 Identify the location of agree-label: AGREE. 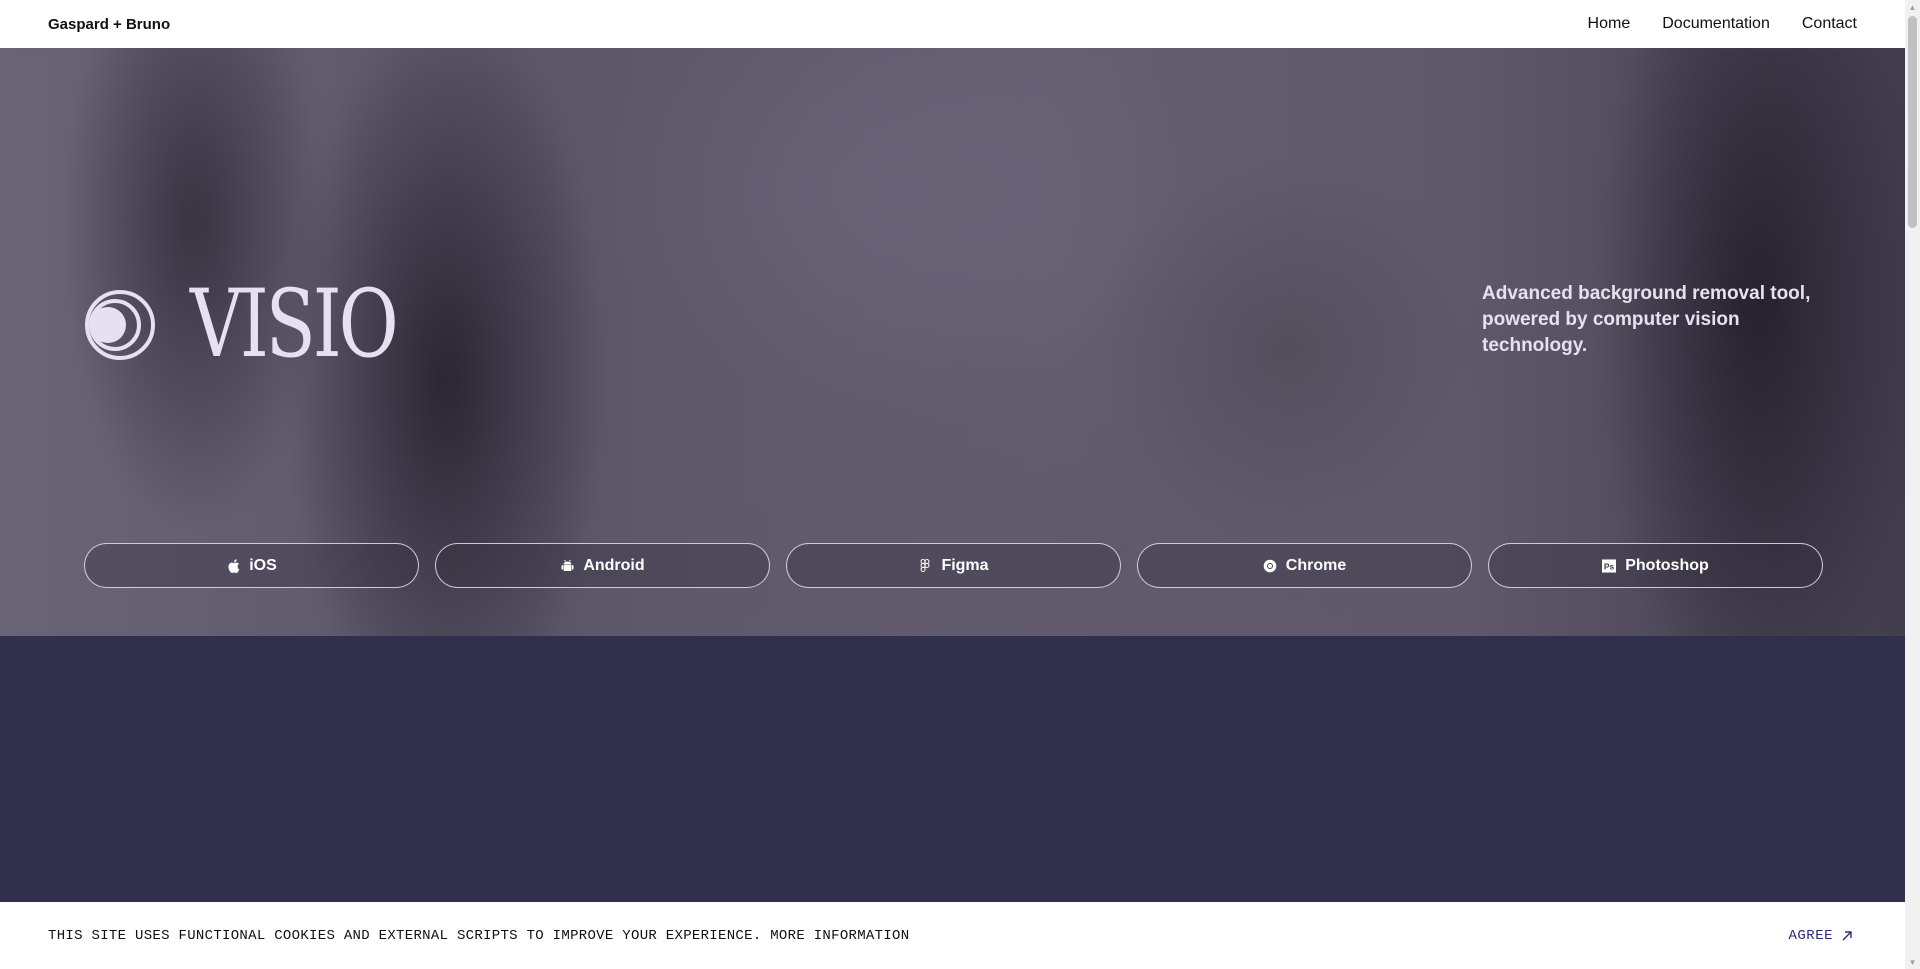
(1810, 935).